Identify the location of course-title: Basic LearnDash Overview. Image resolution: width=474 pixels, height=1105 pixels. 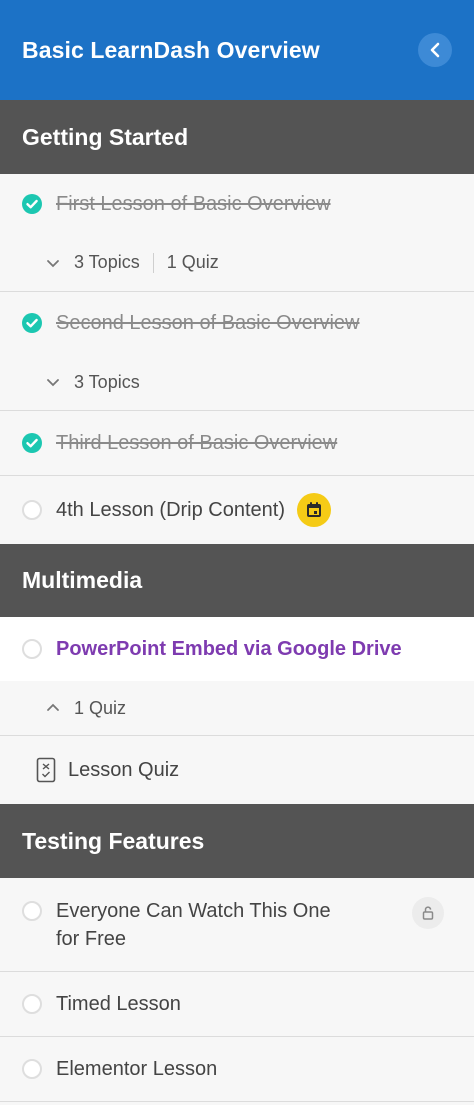
(171, 49).